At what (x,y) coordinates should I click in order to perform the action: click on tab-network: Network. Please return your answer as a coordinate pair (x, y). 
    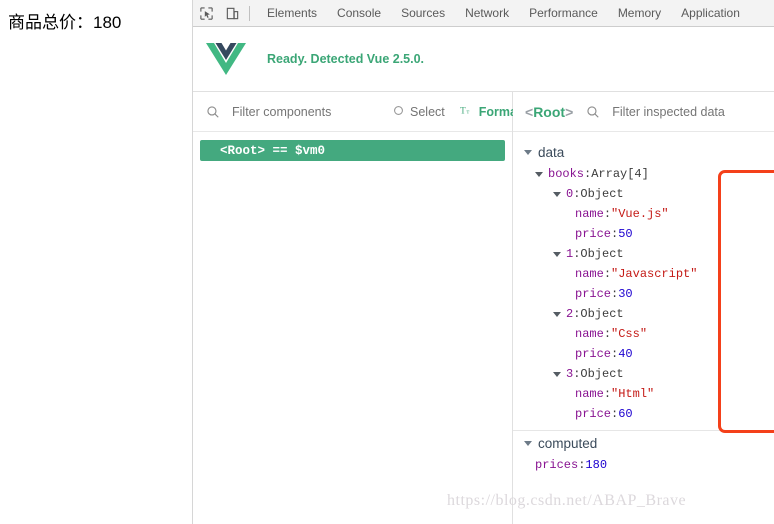
    Looking at the image, I should click on (487, 13).